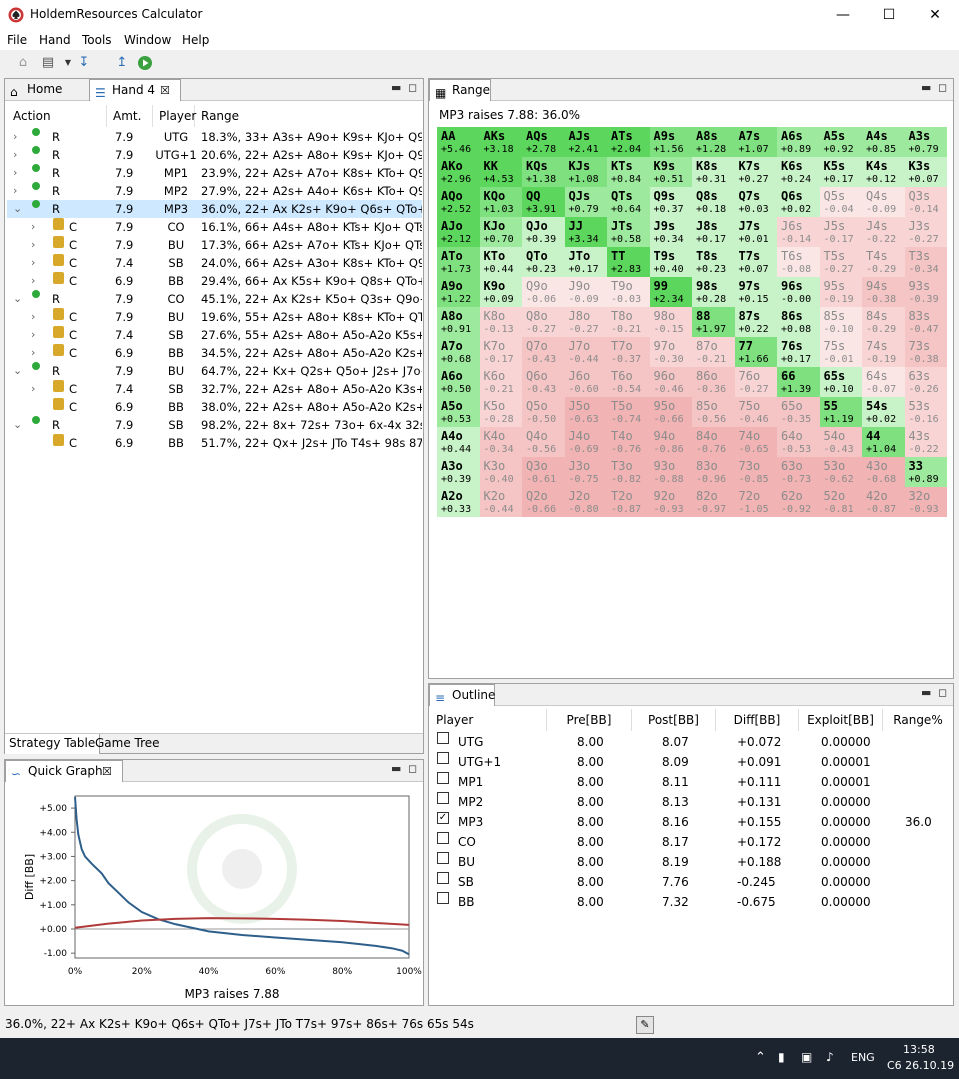  Describe the element at coordinates (500, 442) in the screenshot. I see `range-cell: K4o -0.34` at that location.